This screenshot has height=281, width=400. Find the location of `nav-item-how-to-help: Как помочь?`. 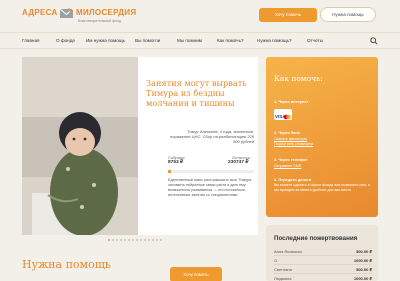

nav-item-how-to-help: Как помочь? is located at coordinates (230, 40).